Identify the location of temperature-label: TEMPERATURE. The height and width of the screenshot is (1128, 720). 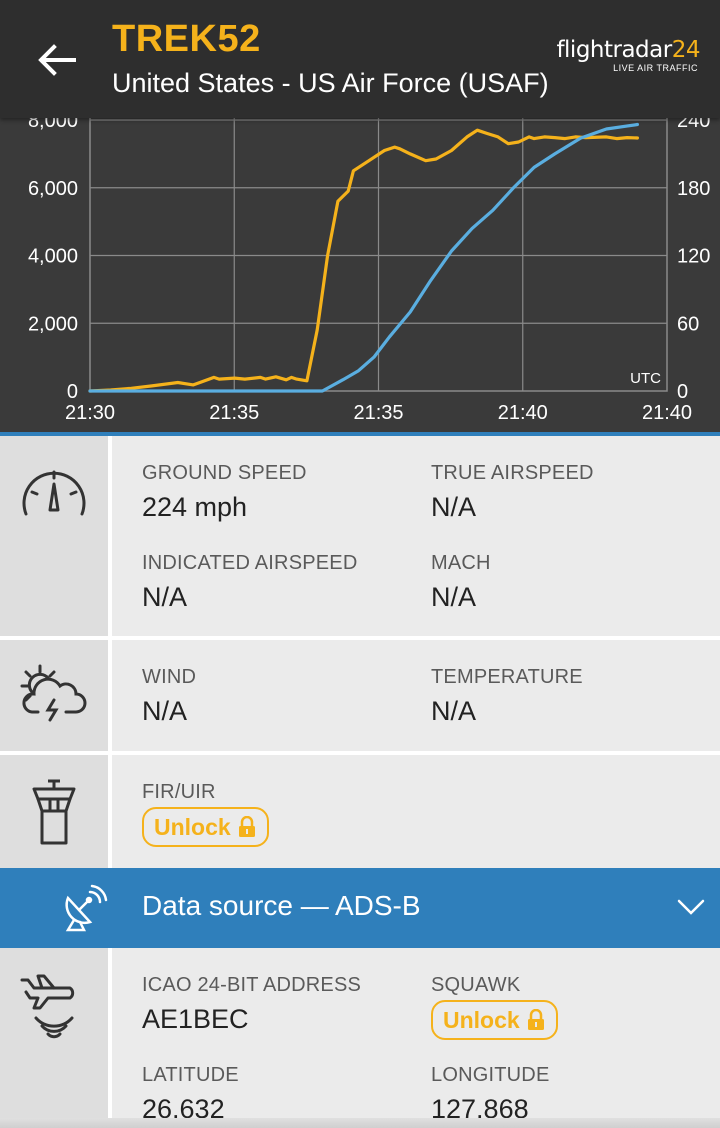
(507, 677).